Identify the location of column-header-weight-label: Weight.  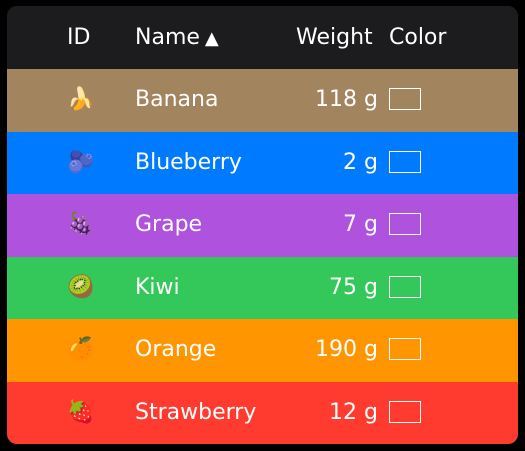
(334, 37).